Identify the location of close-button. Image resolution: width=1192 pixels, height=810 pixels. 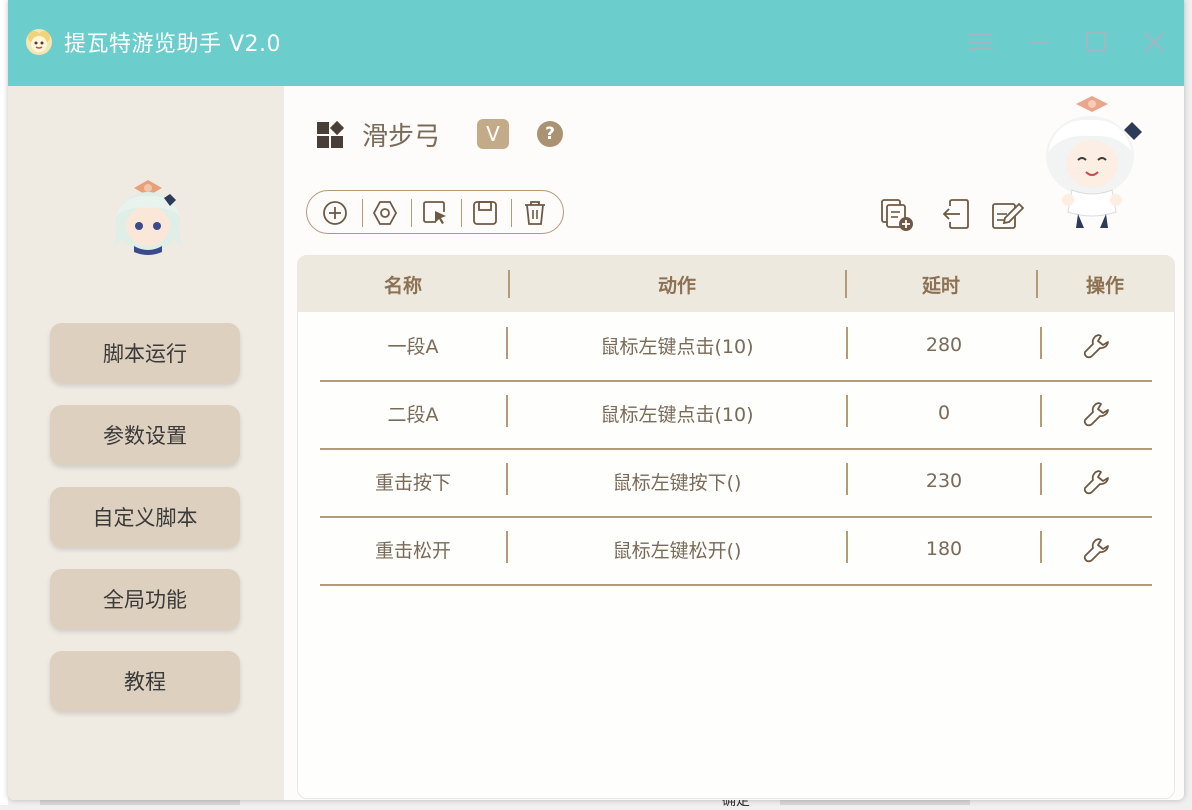
(1154, 42).